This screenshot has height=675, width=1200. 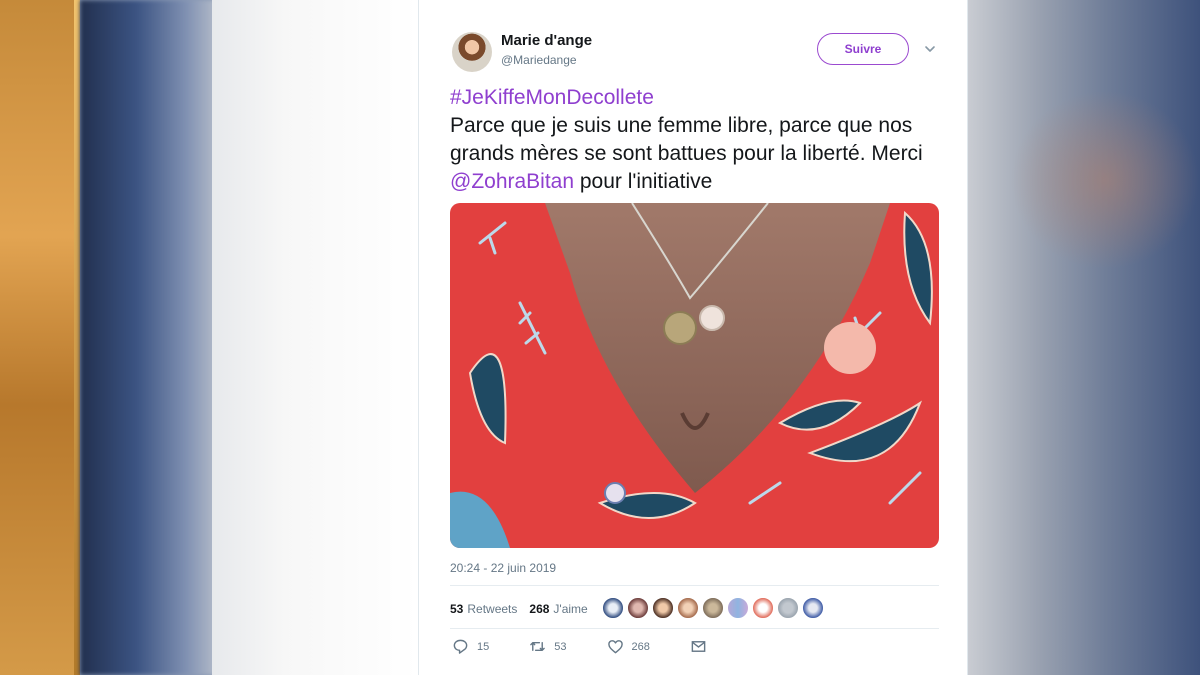 I want to click on envelope-icon, so click(x=698, y=646).